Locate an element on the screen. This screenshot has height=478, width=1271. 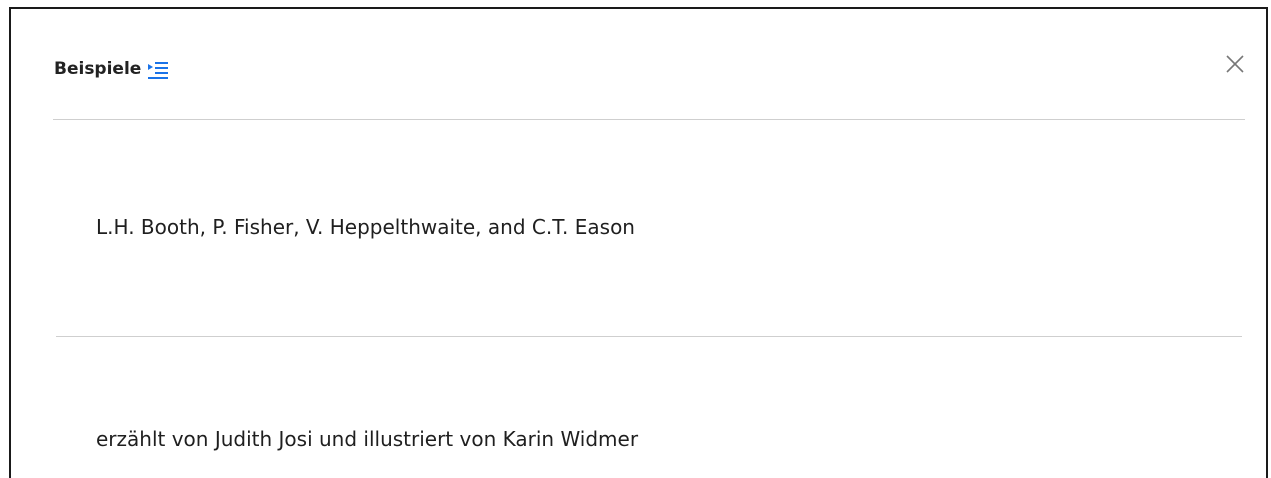
header-divider is located at coordinates (649, 119).